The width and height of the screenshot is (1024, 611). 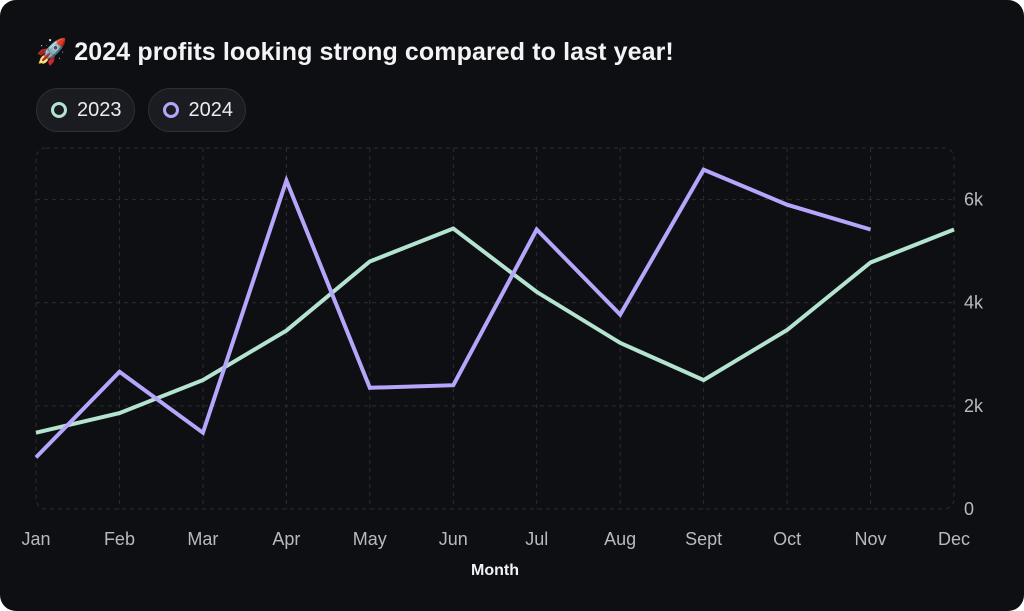 What do you see at coordinates (620, 539) in the screenshot?
I see `x-tick-label: Aug` at bounding box center [620, 539].